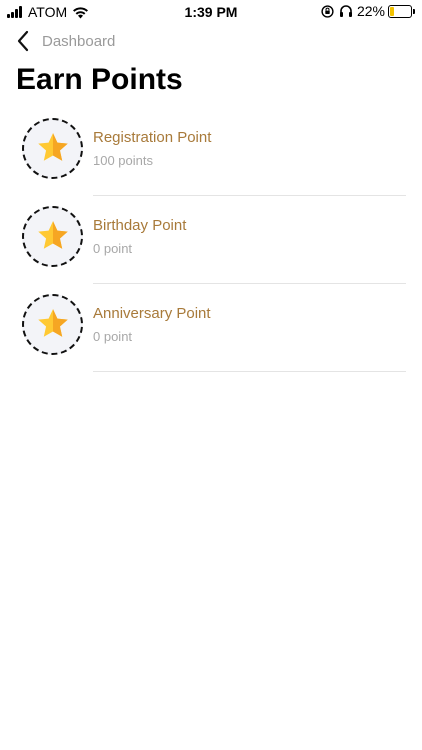 This screenshot has height=750, width=422. I want to click on status-right: 22%, so click(368, 11).